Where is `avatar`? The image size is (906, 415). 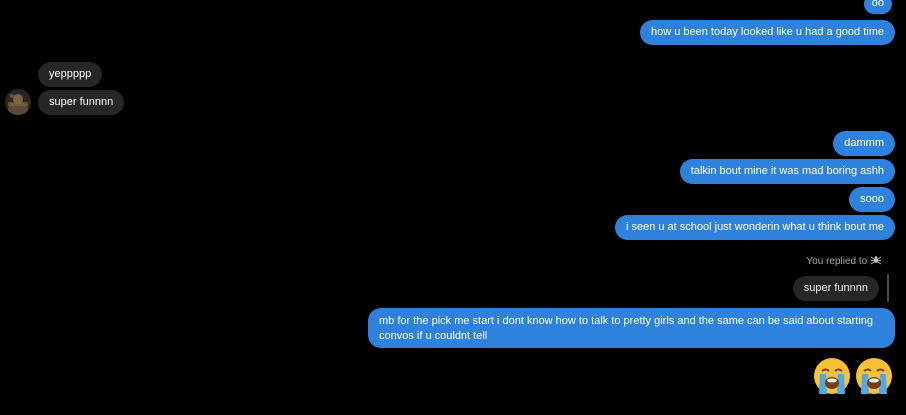 avatar is located at coordinates (18, 102).